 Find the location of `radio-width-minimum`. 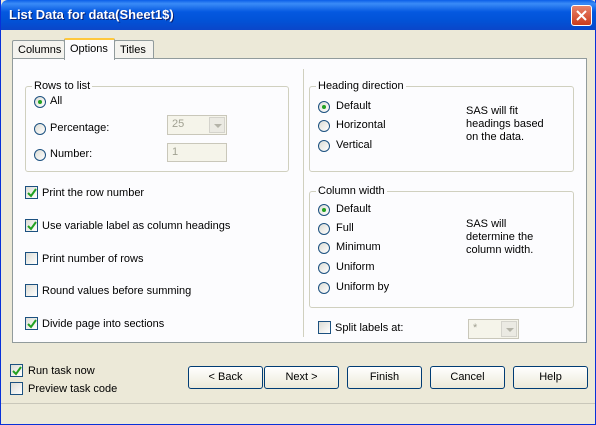

radio-width-minimum is located at coordinates (324, 248).